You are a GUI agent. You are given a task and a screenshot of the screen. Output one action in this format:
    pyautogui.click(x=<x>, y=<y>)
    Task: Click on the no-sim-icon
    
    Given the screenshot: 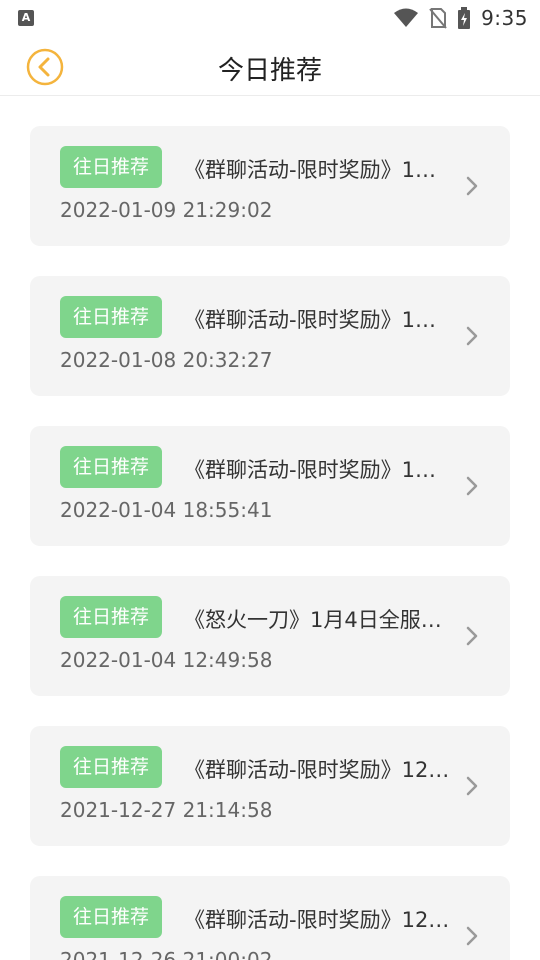 What is the action you would take?
    pyautogui.click(x=438, y=18)
    